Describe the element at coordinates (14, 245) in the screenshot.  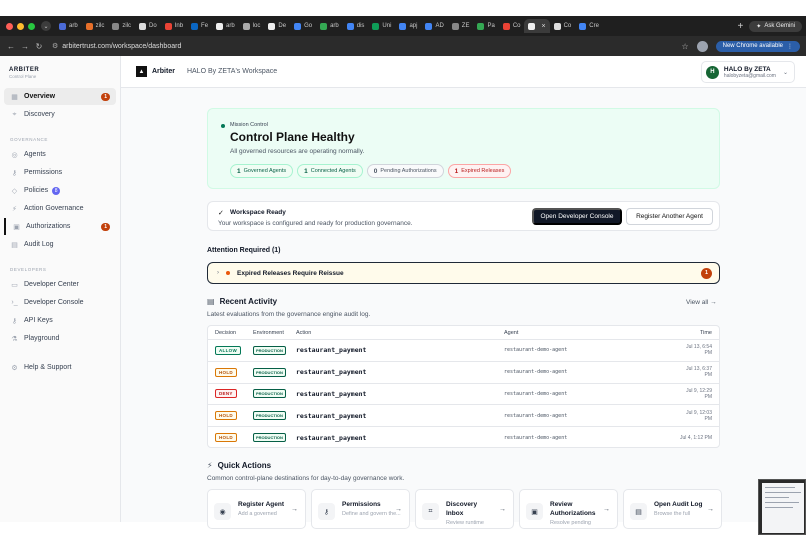
I see `log-icon: ▤` at that location.